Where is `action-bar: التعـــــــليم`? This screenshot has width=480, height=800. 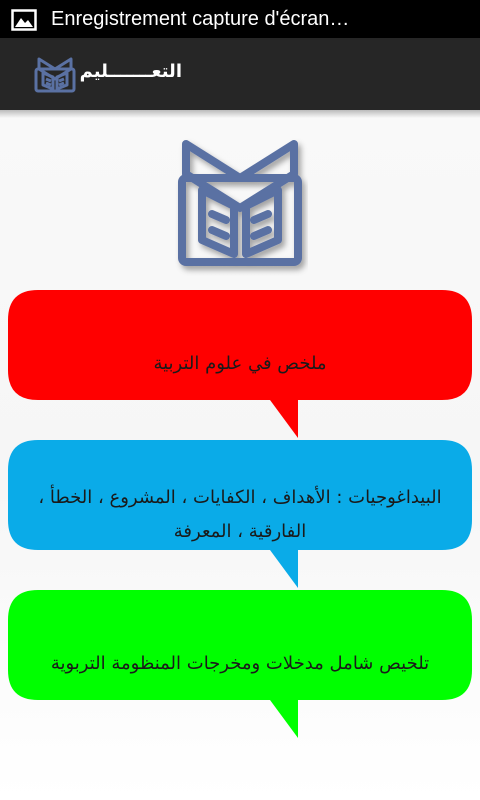 action-bar: التعـــــــليم is located at coordinates (240, 74).